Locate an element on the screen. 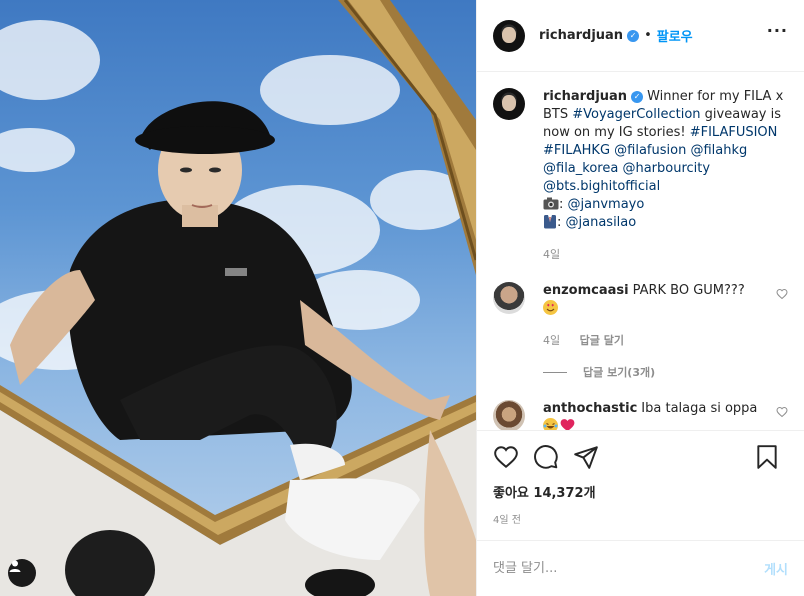 Image resolution: width=804 pixels, height=596 pixels. mention-link: @filahkg is located at coordinates (718, 150).